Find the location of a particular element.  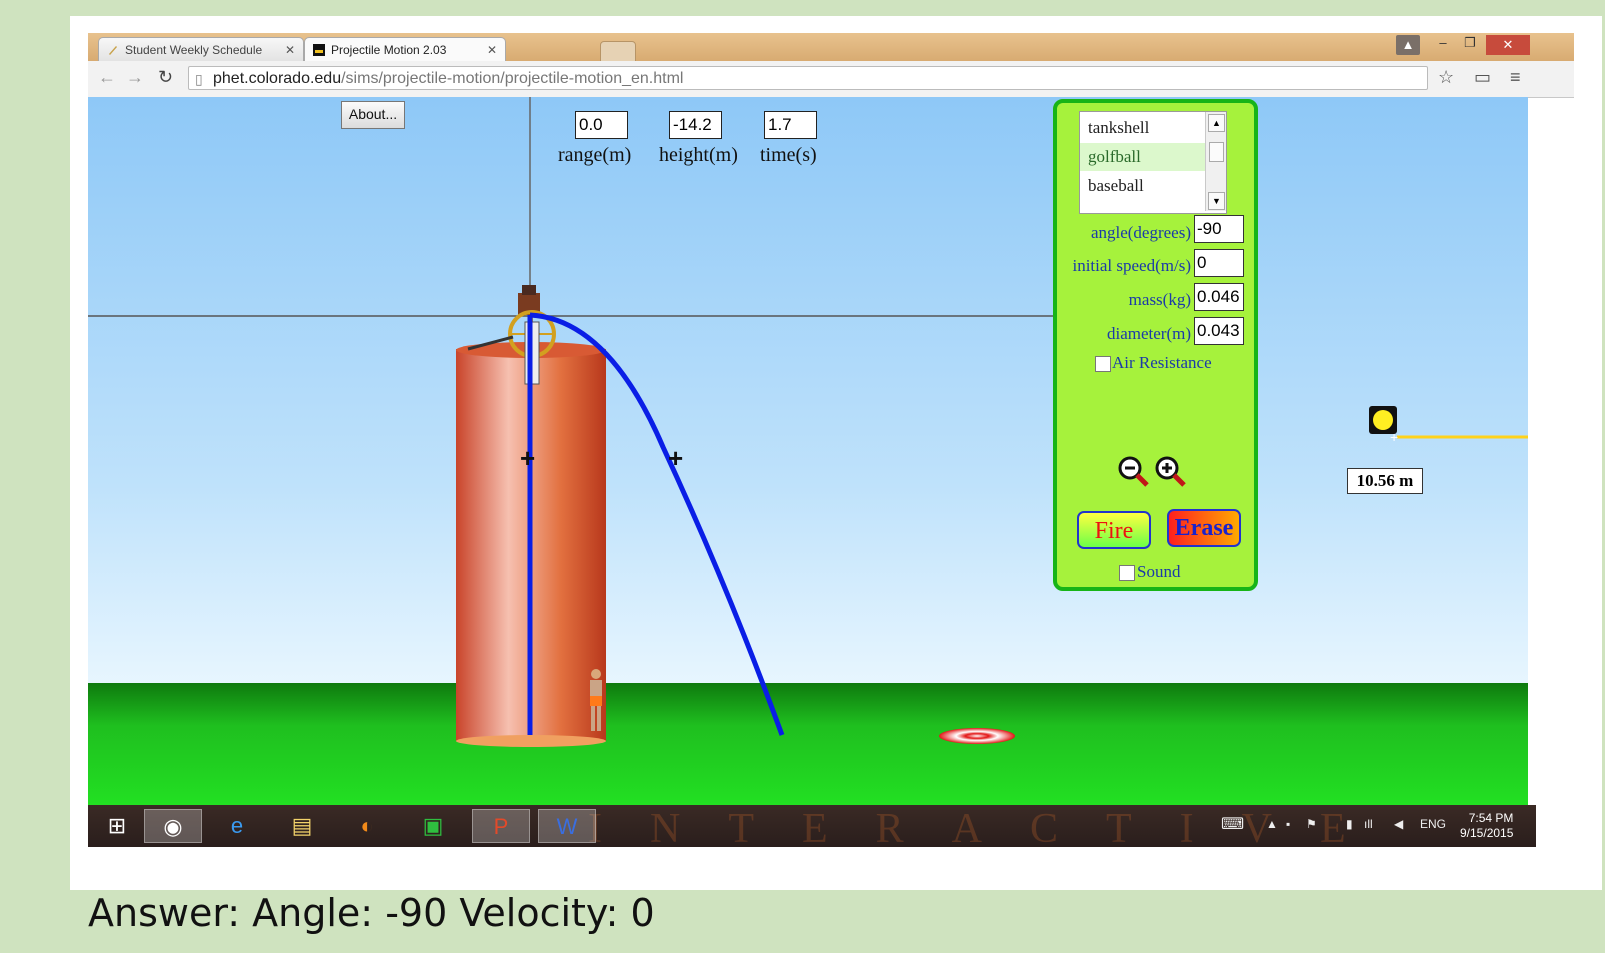

bookmark-star-icon: ☆ is located at coordinates (1446, 77).